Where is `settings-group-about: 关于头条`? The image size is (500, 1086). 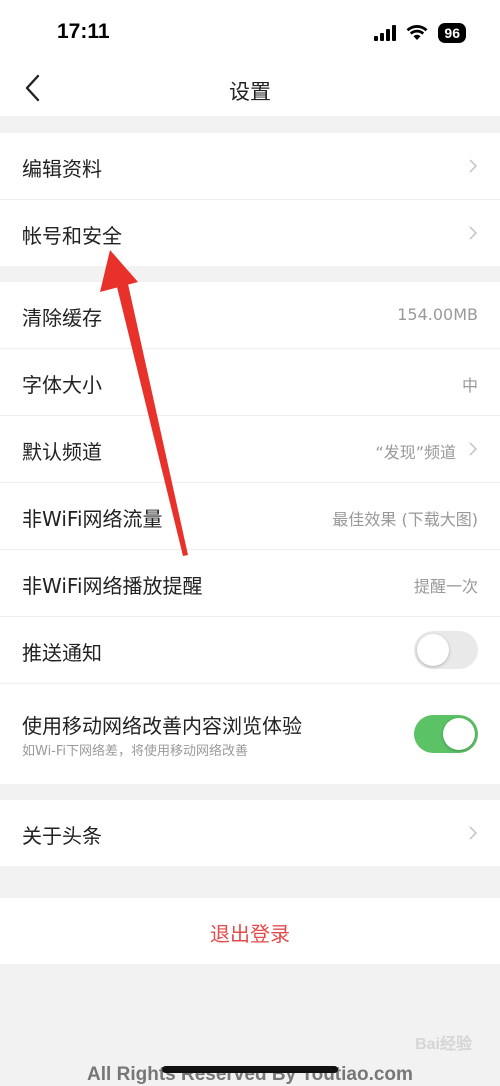 settings-group-about: 关于头条 is located at coordinates (250, 833).